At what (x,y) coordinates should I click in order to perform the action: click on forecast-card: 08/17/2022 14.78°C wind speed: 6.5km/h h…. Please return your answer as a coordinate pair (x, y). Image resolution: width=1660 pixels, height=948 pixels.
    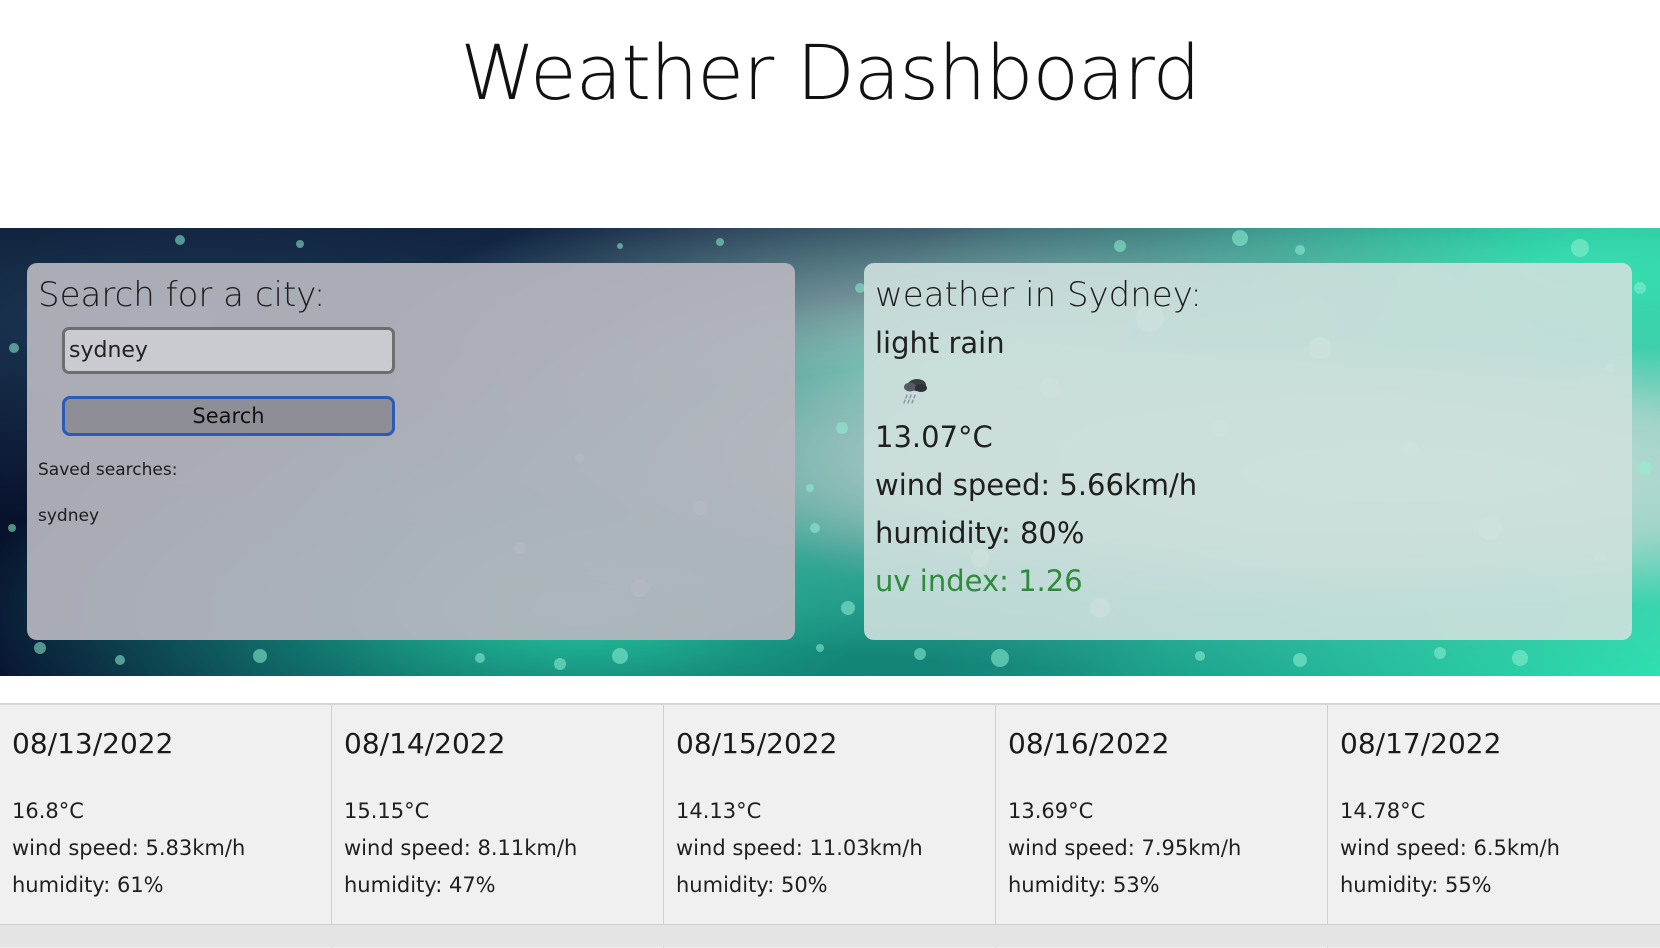
    Looking at the image, I should click on (1494, 826).